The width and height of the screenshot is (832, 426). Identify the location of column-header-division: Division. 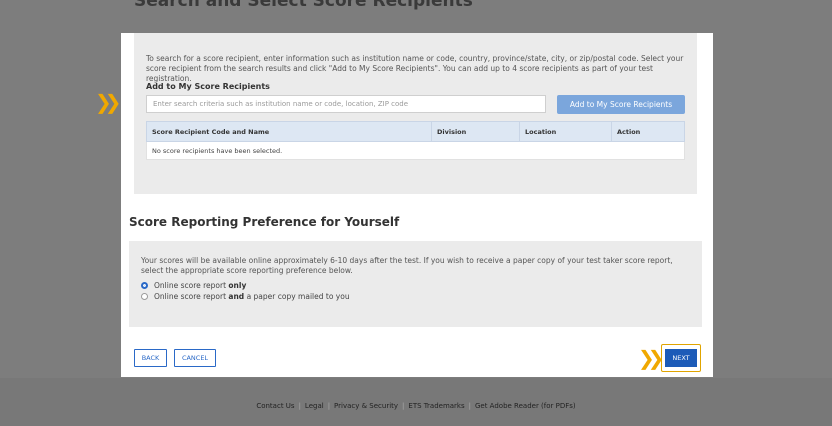
(475, 131).